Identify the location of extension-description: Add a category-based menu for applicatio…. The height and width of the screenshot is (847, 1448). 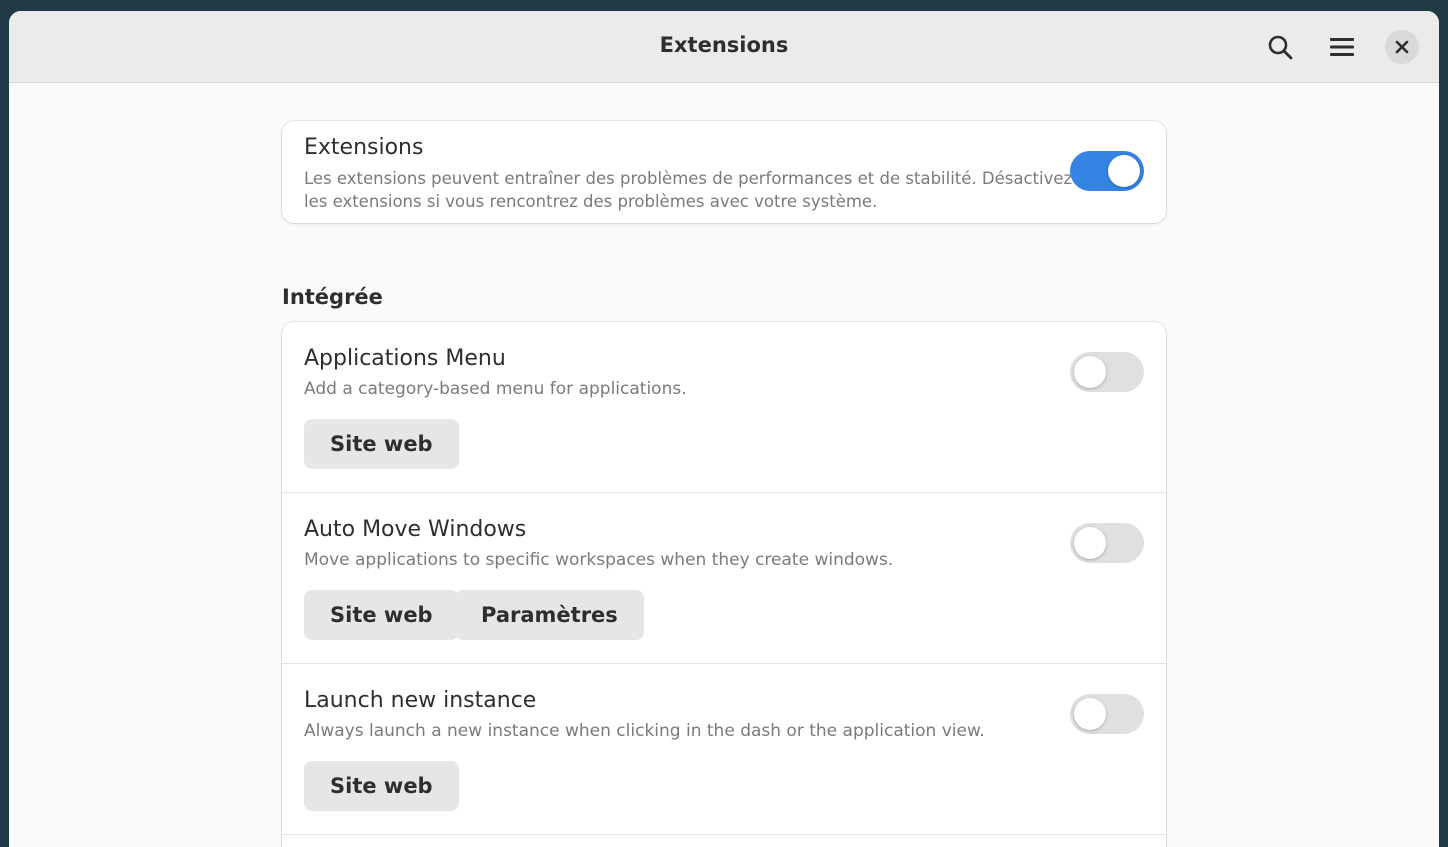
(495, 389).